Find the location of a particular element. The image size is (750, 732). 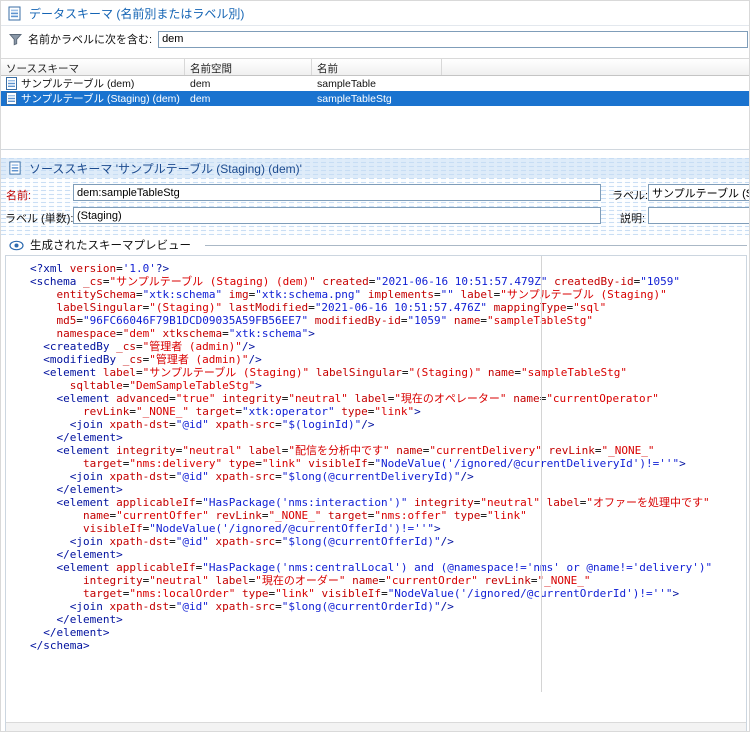

divider is located at coordinates (476, 245).